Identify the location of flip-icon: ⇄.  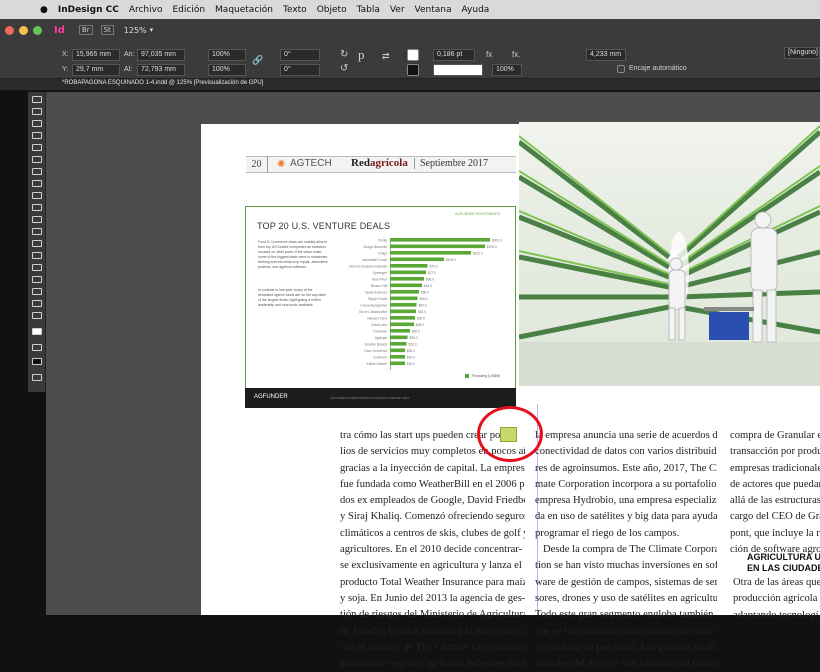
(386, 56).